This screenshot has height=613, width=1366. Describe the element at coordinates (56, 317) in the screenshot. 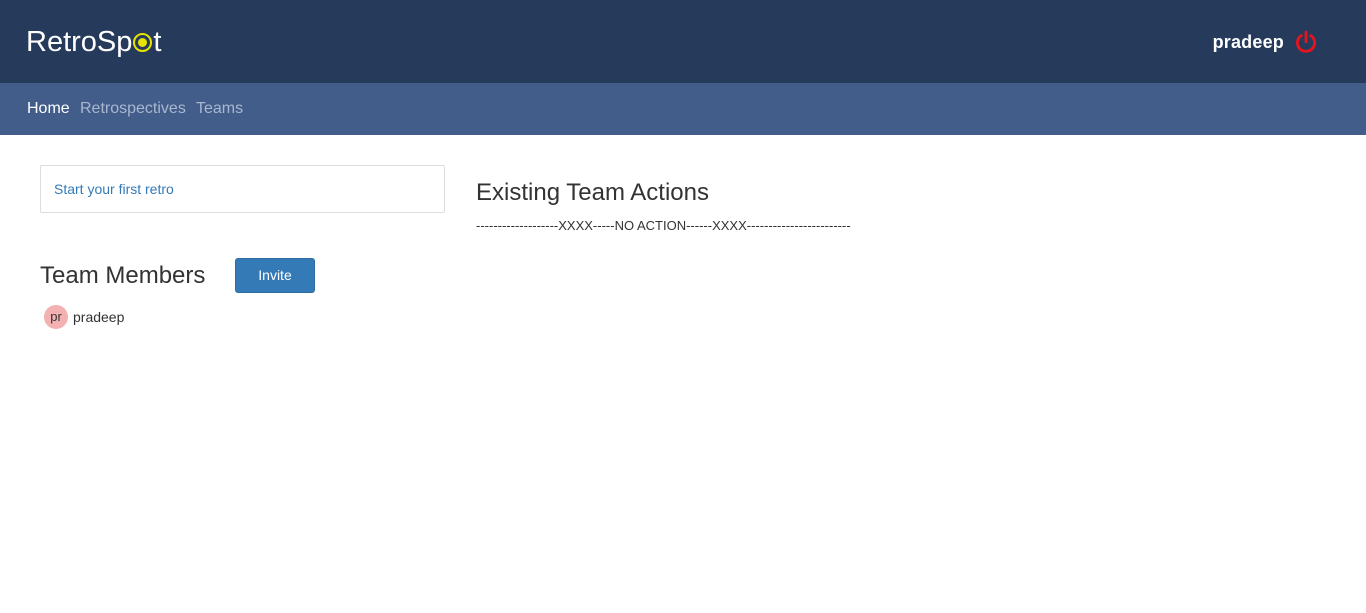

I see `avatar: pr` at that location.